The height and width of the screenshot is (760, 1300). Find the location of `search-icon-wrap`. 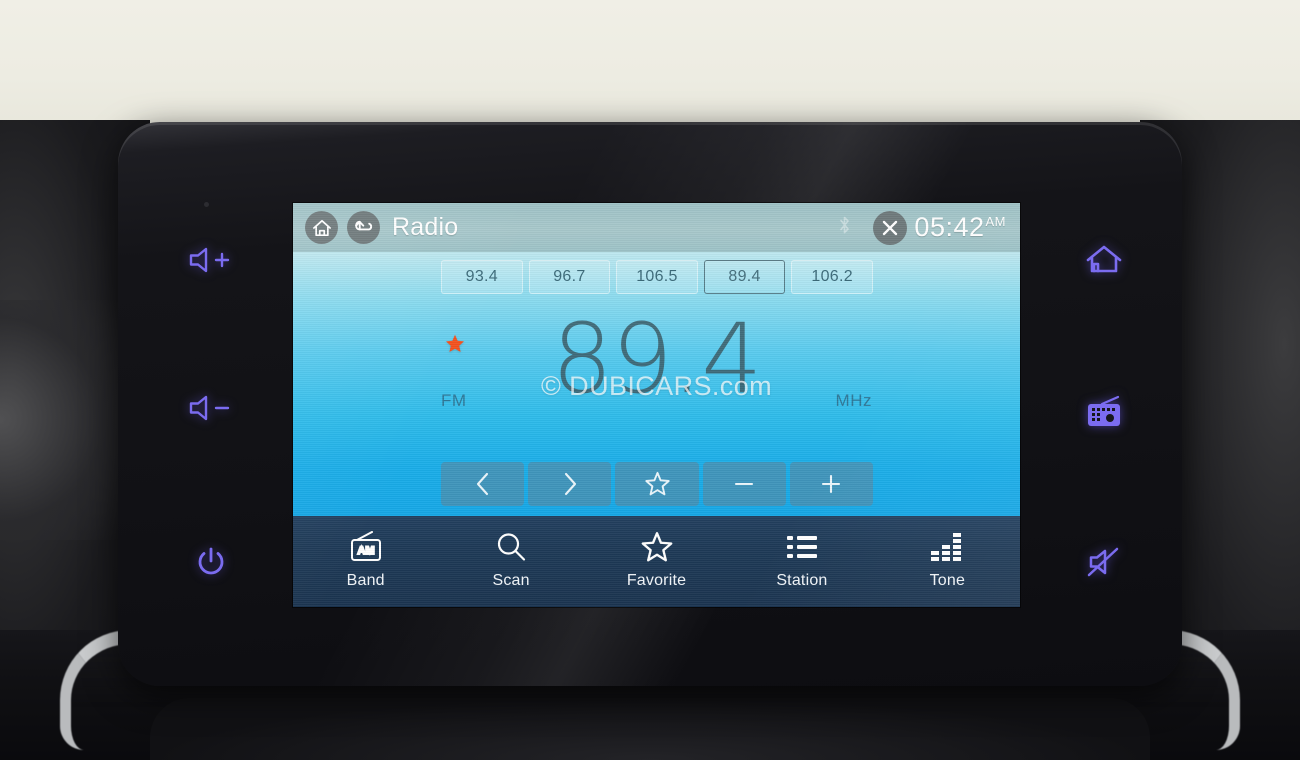

search-icon-wrap is located at coordinates (511, 547).